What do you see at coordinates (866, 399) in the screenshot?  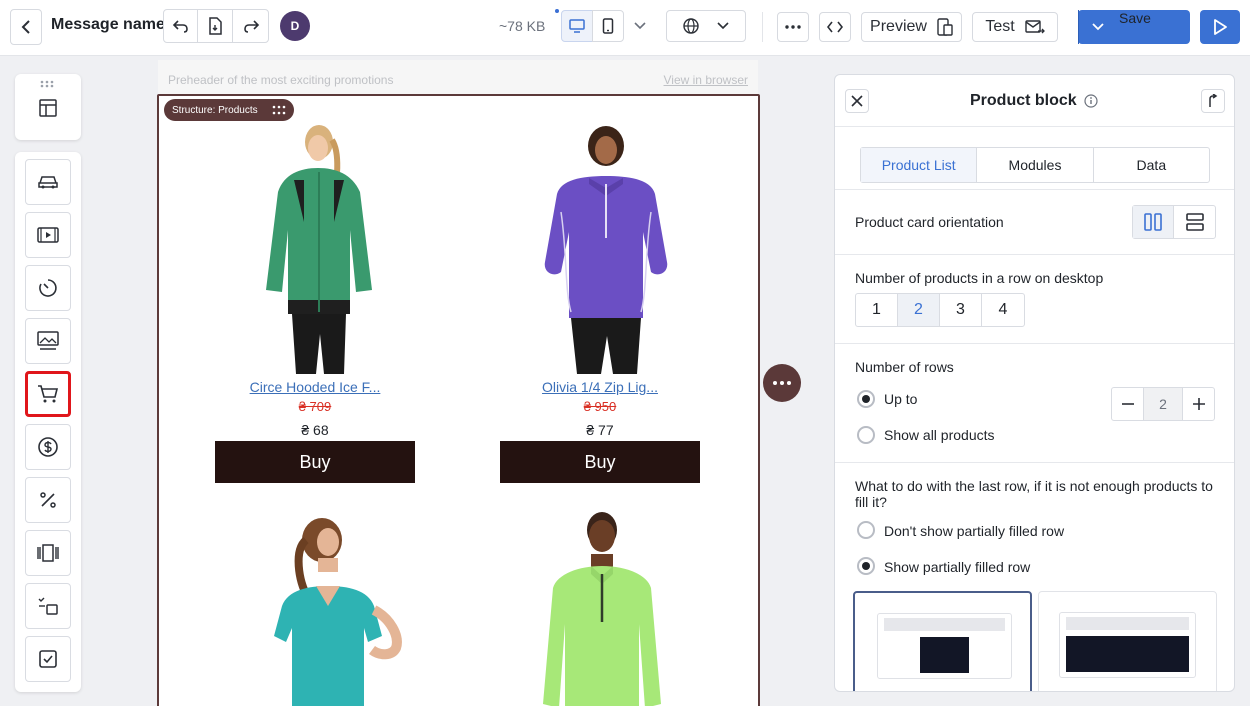 I see `rows-up-to-radio` at bounding box center [866, 399].